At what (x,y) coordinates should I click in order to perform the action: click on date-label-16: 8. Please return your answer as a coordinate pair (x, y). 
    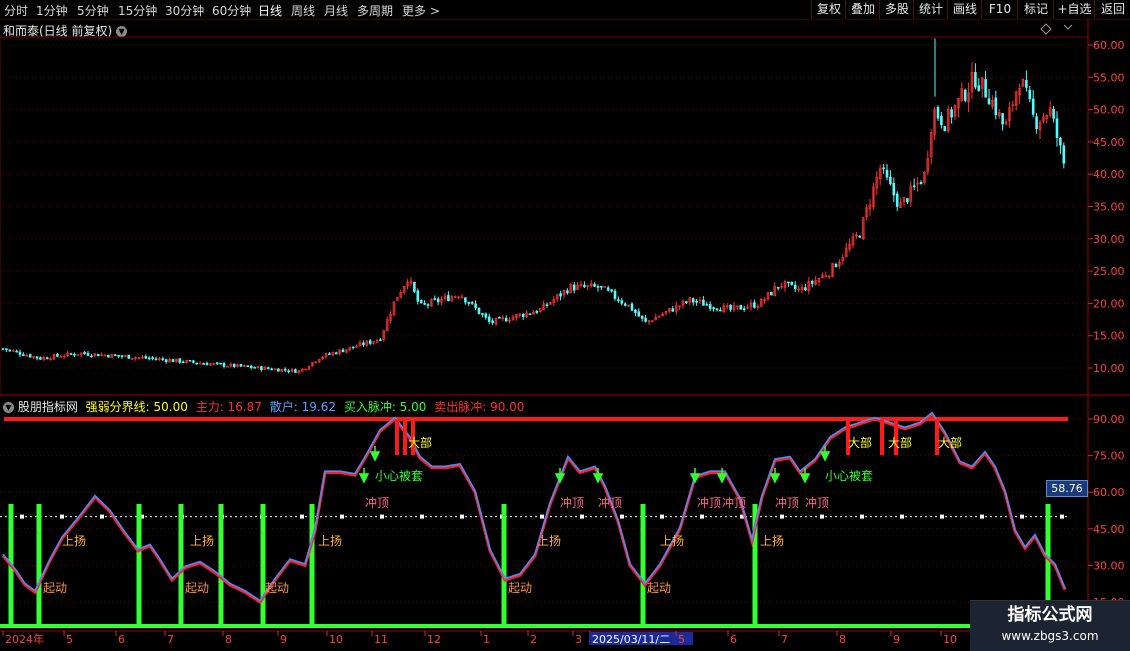
    Looking at the image, I should click on (842, 639).